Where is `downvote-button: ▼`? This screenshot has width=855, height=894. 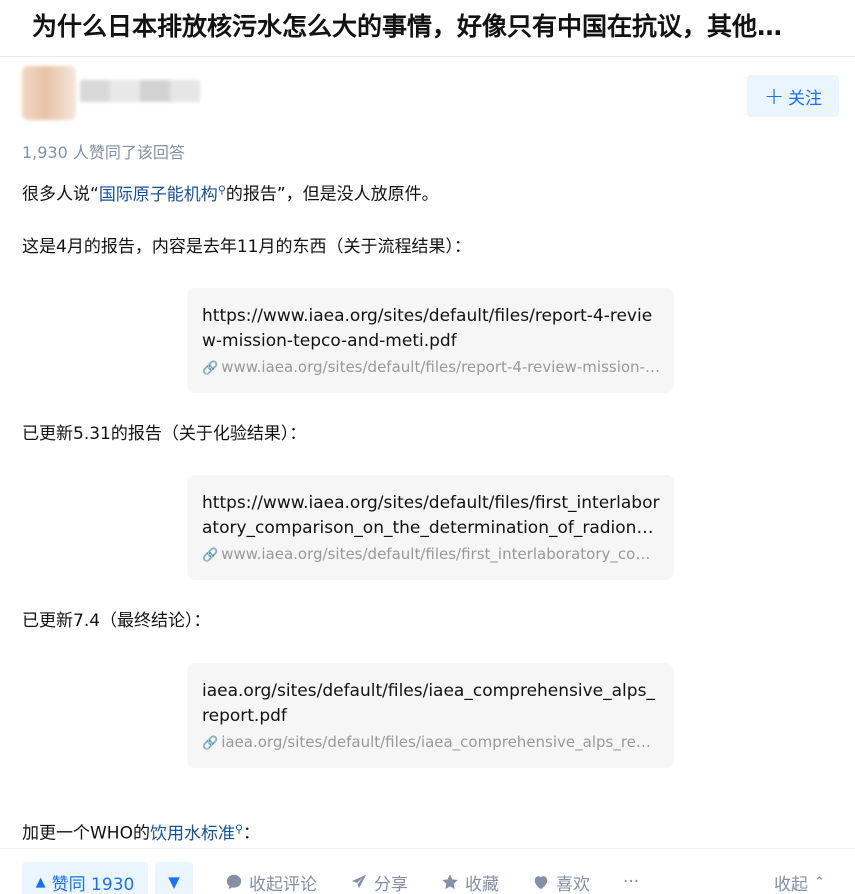 downvote-button: ▼ is located at coordinates (174, 878).